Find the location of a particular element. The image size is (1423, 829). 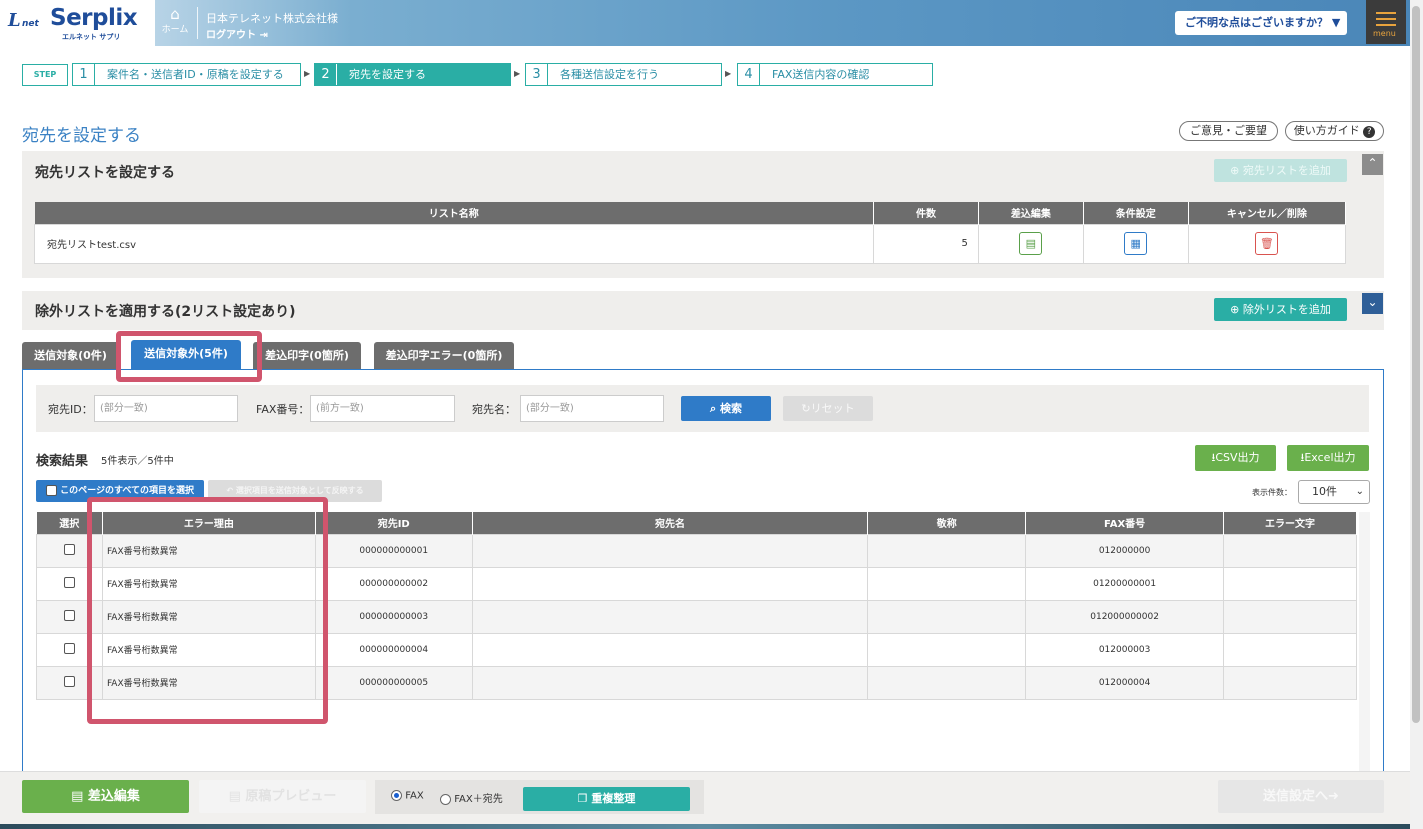

radio-fax: FAX is located at coordinates (407, 796).